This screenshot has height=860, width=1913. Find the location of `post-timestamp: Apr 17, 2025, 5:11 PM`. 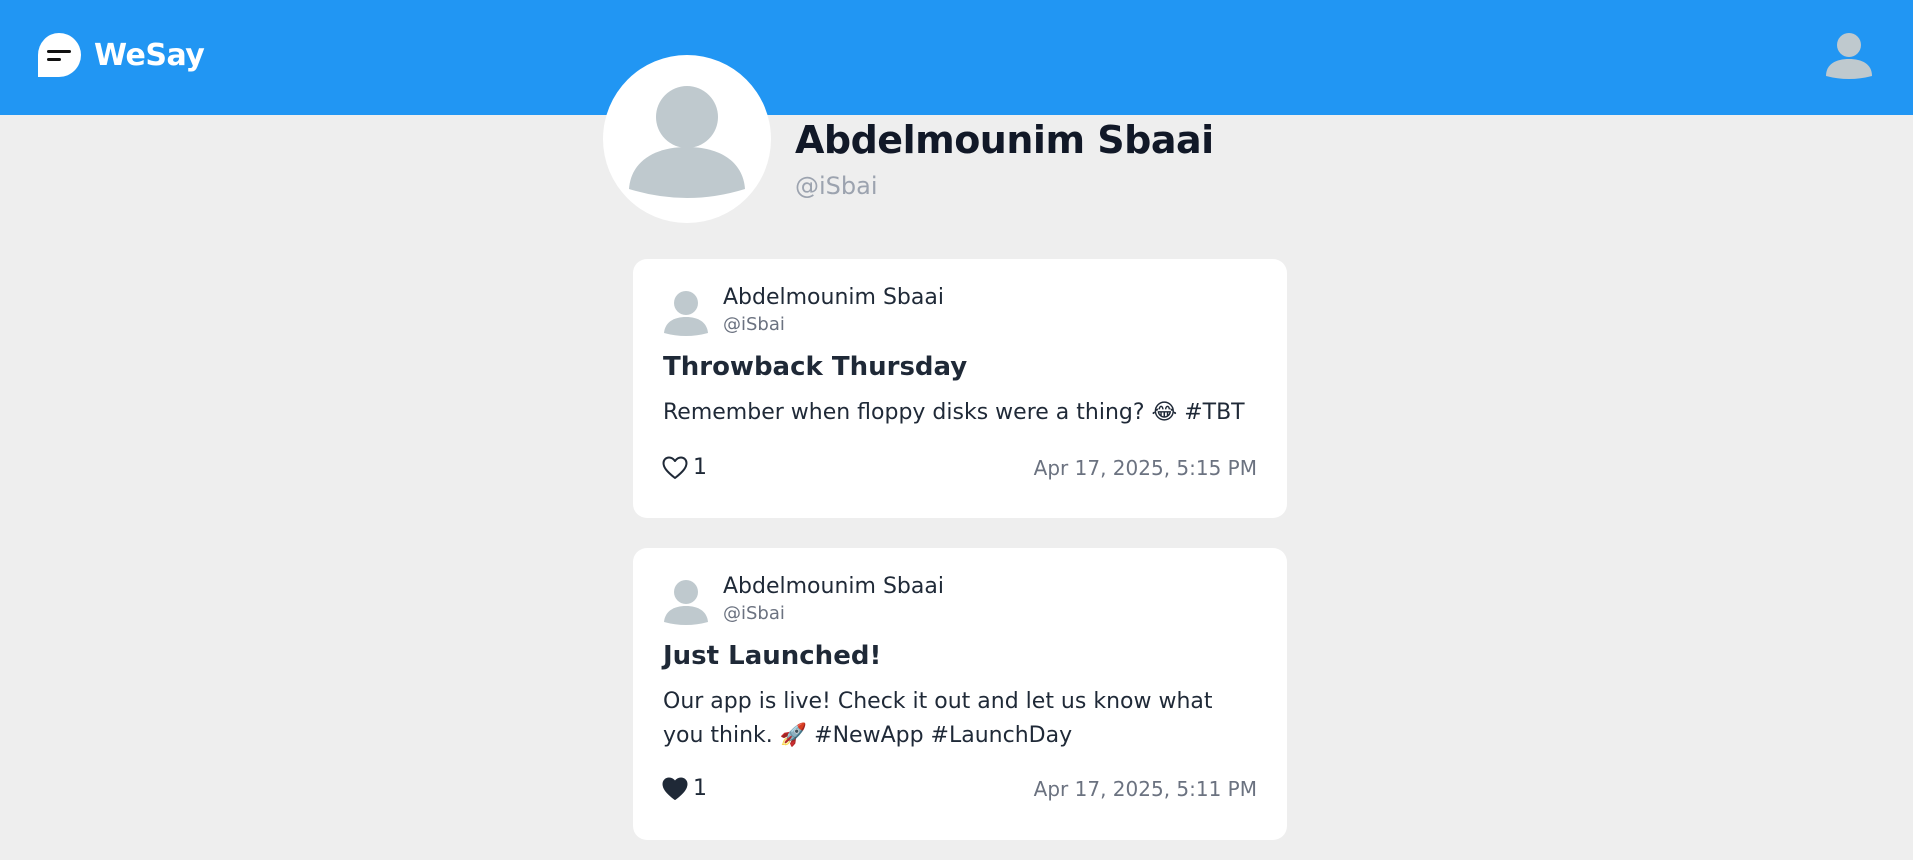

post-timestamp: Apr 17, 2025, 5:11 PM is located at coordinates (1145, 789).